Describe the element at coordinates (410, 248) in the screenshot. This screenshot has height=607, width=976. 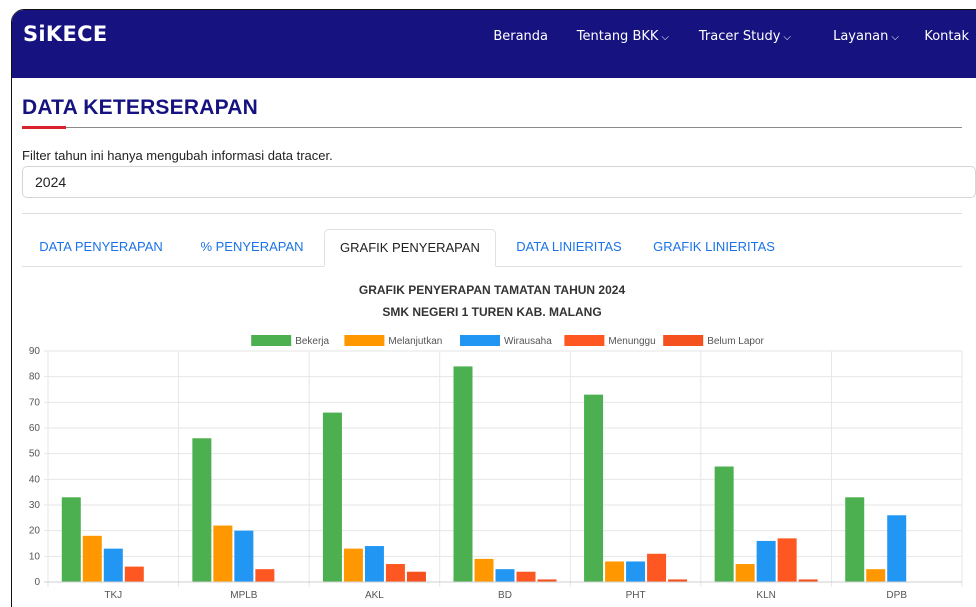
I see `tab-grafik-penyerapan: GRAFIK PENYERAPAN` at that location.